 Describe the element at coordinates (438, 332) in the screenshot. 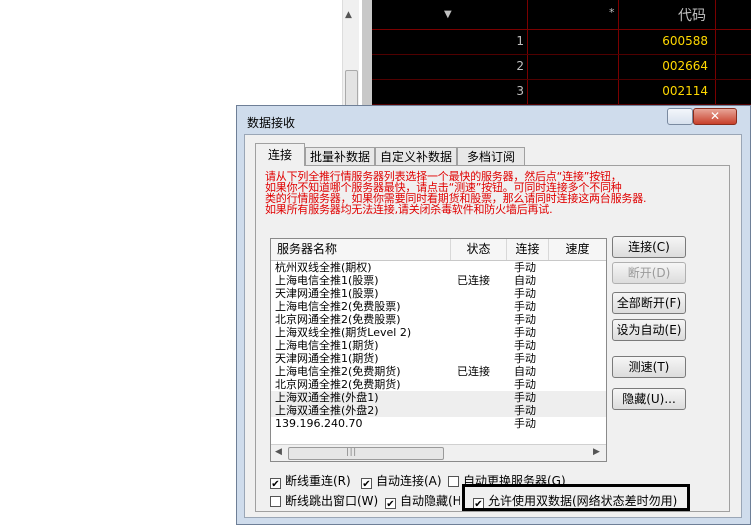

I see `server-row: 上海双线全推(期货Level 2) 手动` at that location.